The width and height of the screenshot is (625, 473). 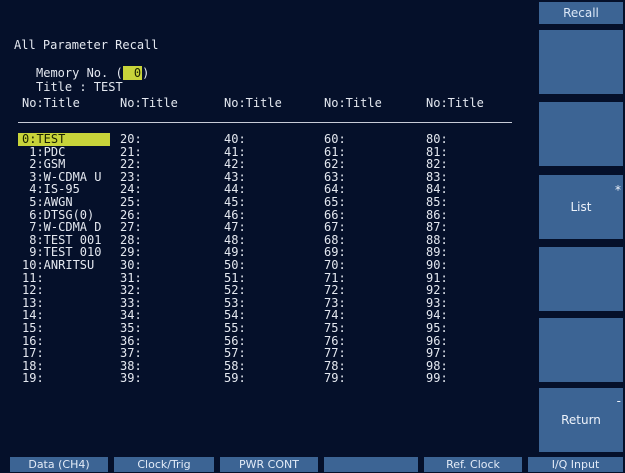 What do you see at coordinates (437, 265) in the screenshot?
I see `memory-slot: 90:` at bounding box center [437, 265].